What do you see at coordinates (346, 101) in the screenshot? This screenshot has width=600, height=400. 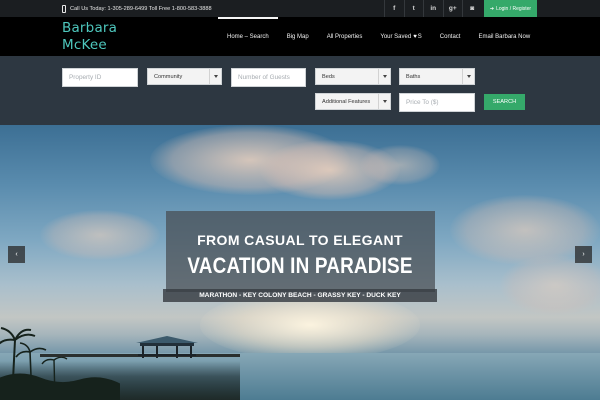 I see `features-label: Additional Features` at bounding box center [346, 101].